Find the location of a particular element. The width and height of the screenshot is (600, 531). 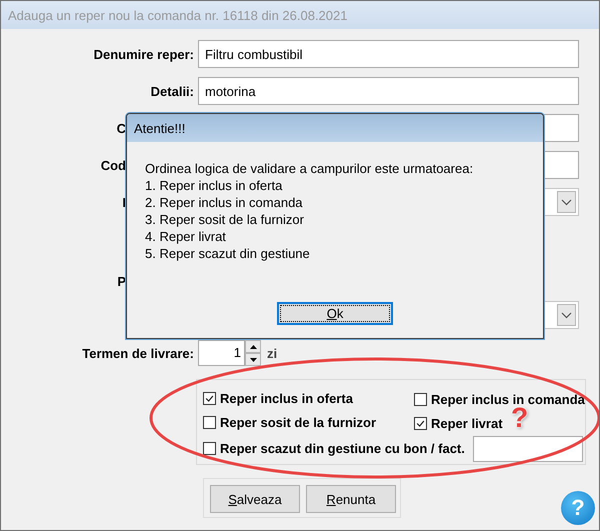

number-field: 1 is located at coordinates (221, 353).